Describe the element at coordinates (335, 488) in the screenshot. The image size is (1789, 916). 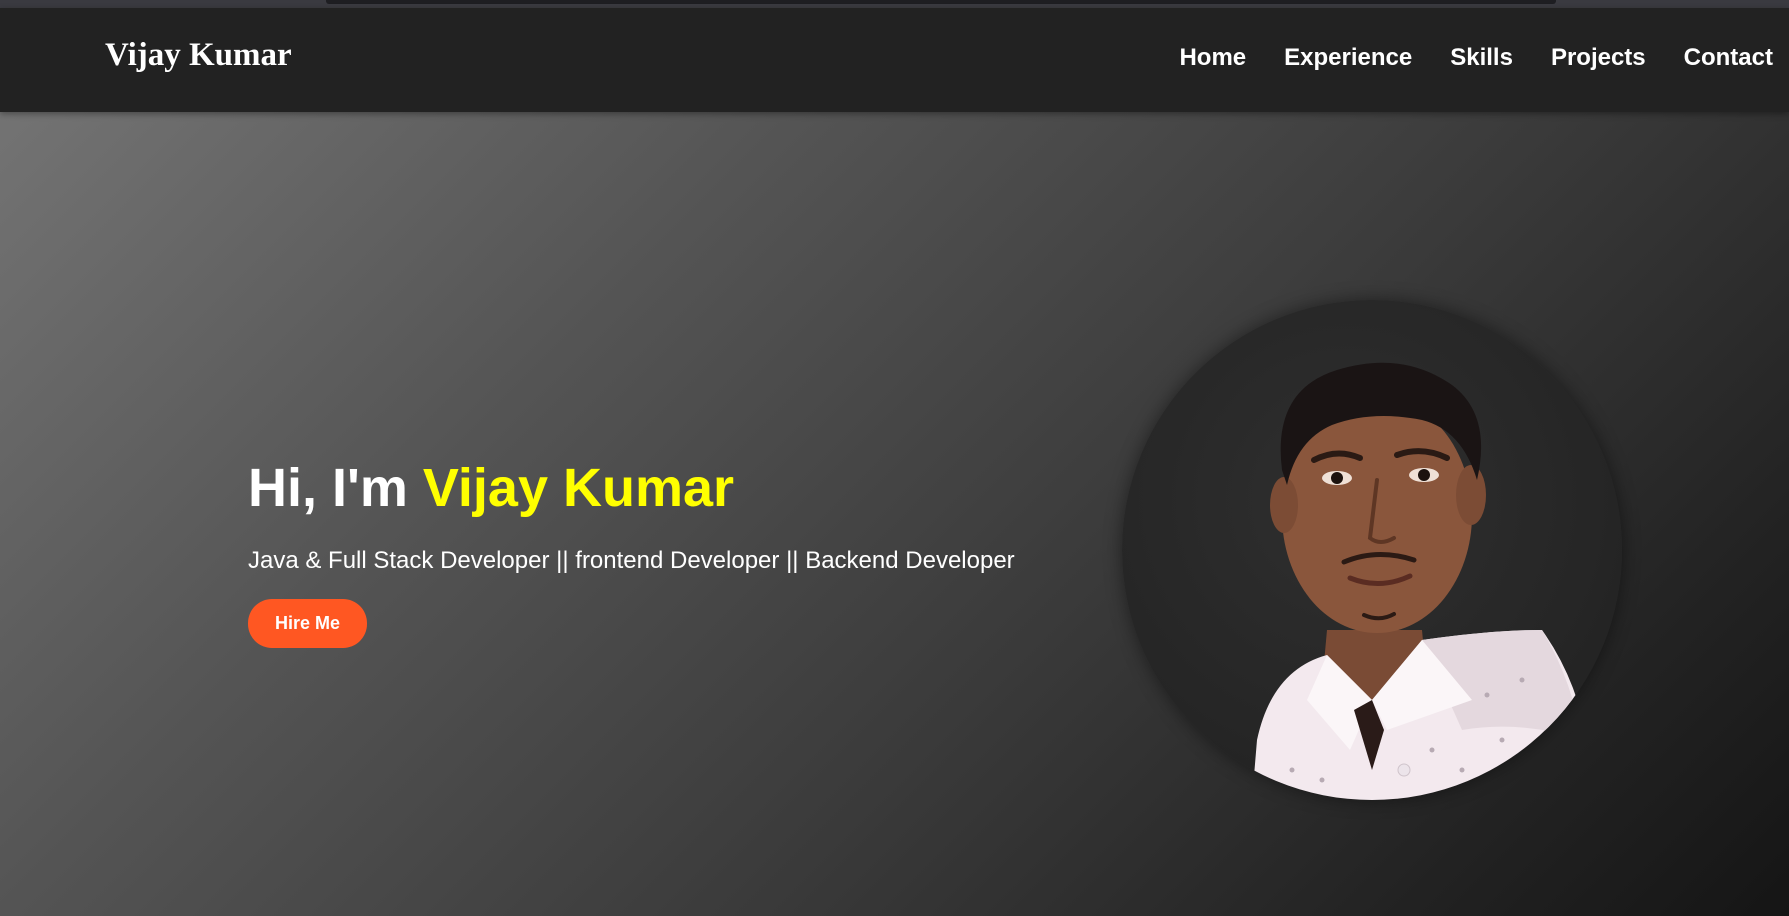
I see `greeting-prefix: Hi, I'm` at that location.